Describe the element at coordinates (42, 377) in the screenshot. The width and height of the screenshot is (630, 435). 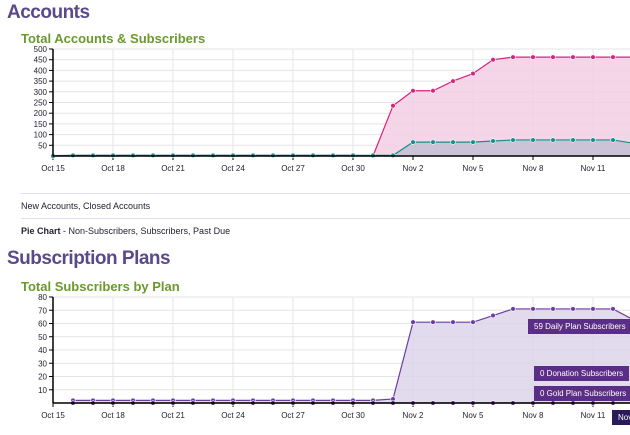
I see `y-tick-label: 20` at that location.